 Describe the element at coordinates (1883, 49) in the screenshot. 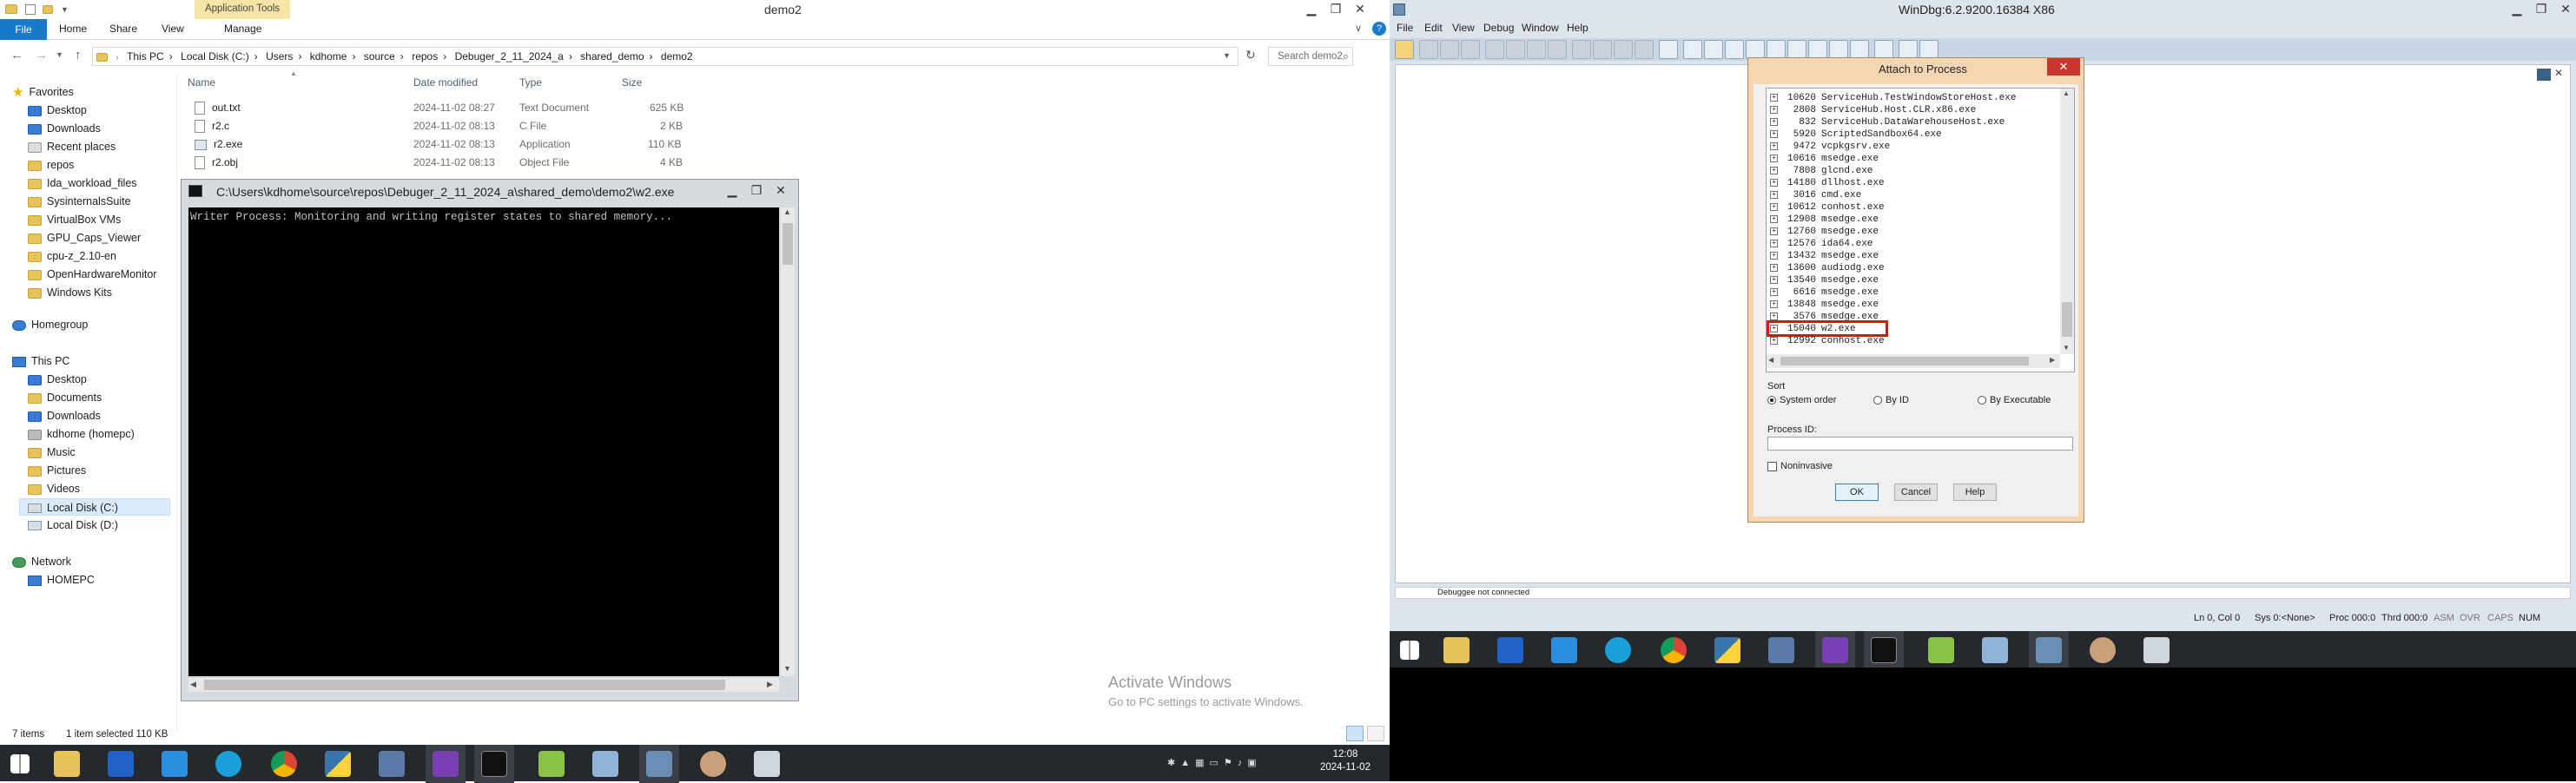

I see `source-mode-icon` at that location.